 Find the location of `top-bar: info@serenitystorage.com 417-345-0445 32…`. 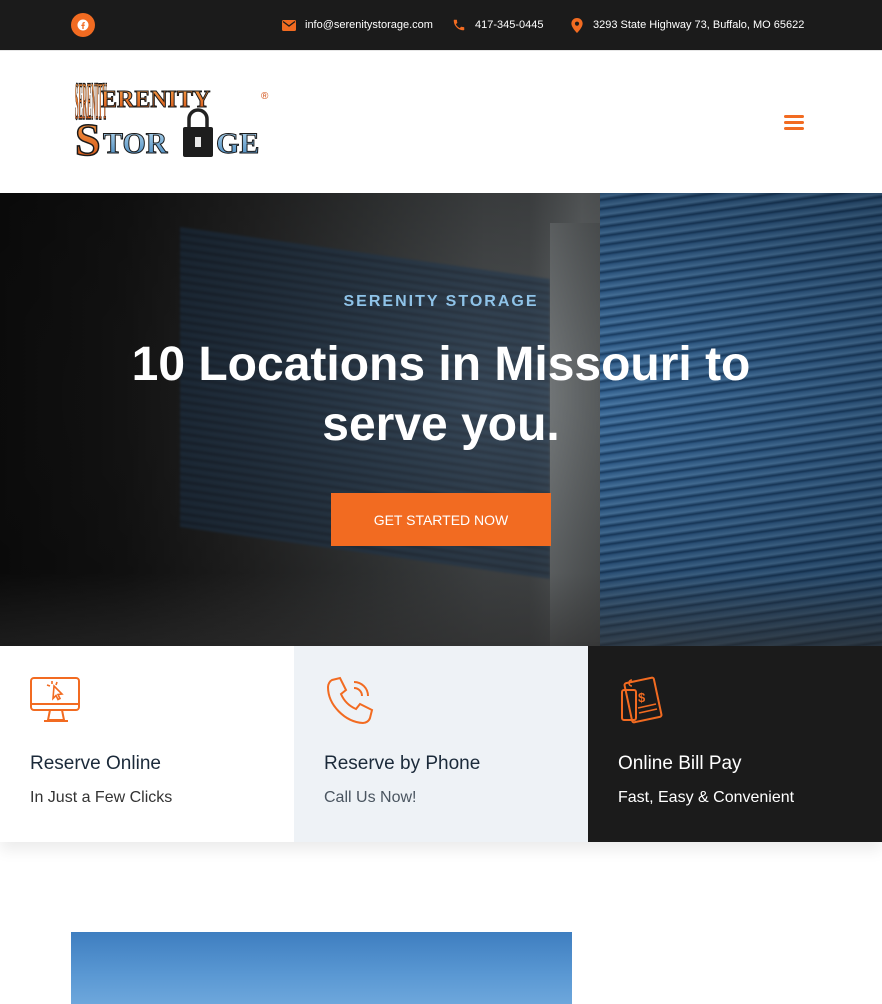

top-bar: info@serenitystorage.com 417-345-0445 32… is located at coordinates (441, 25).